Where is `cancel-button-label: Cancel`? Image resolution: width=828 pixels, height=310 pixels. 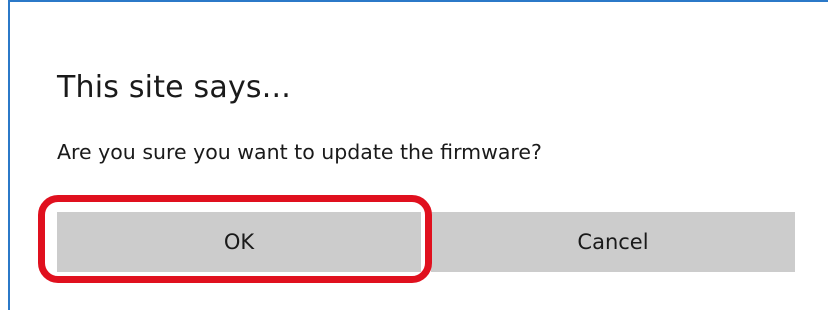
cancel-button-label: Cancel is located at coordinates (613, 242).